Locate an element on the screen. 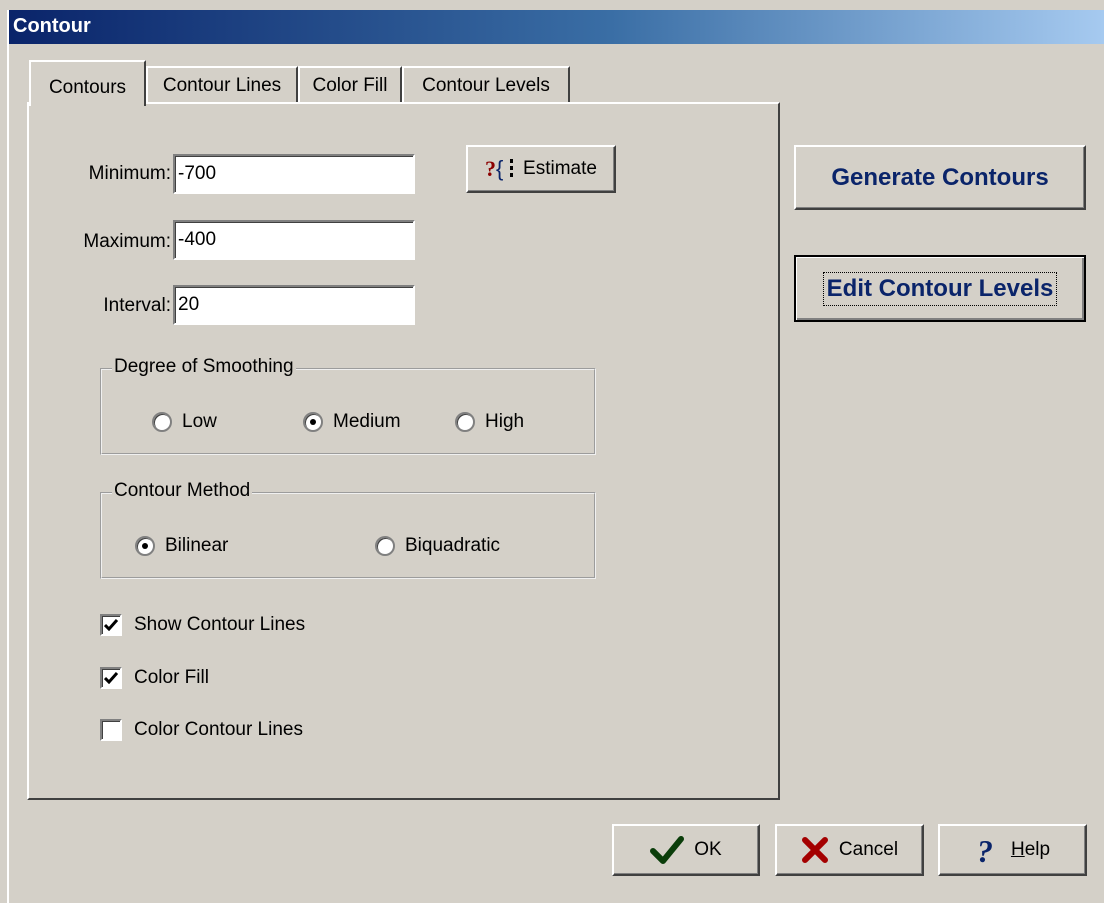  checkbox-label: Show Contour Lines is located at coordinates (220, 624).